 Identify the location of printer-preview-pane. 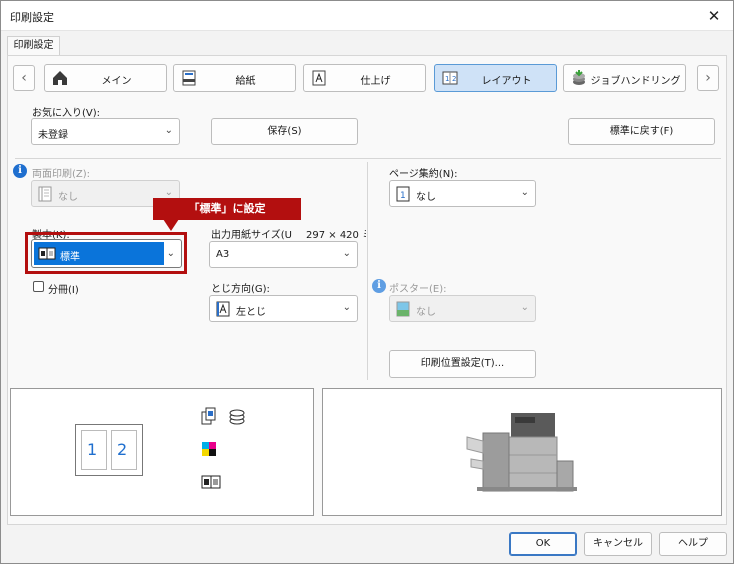
(522, 452).